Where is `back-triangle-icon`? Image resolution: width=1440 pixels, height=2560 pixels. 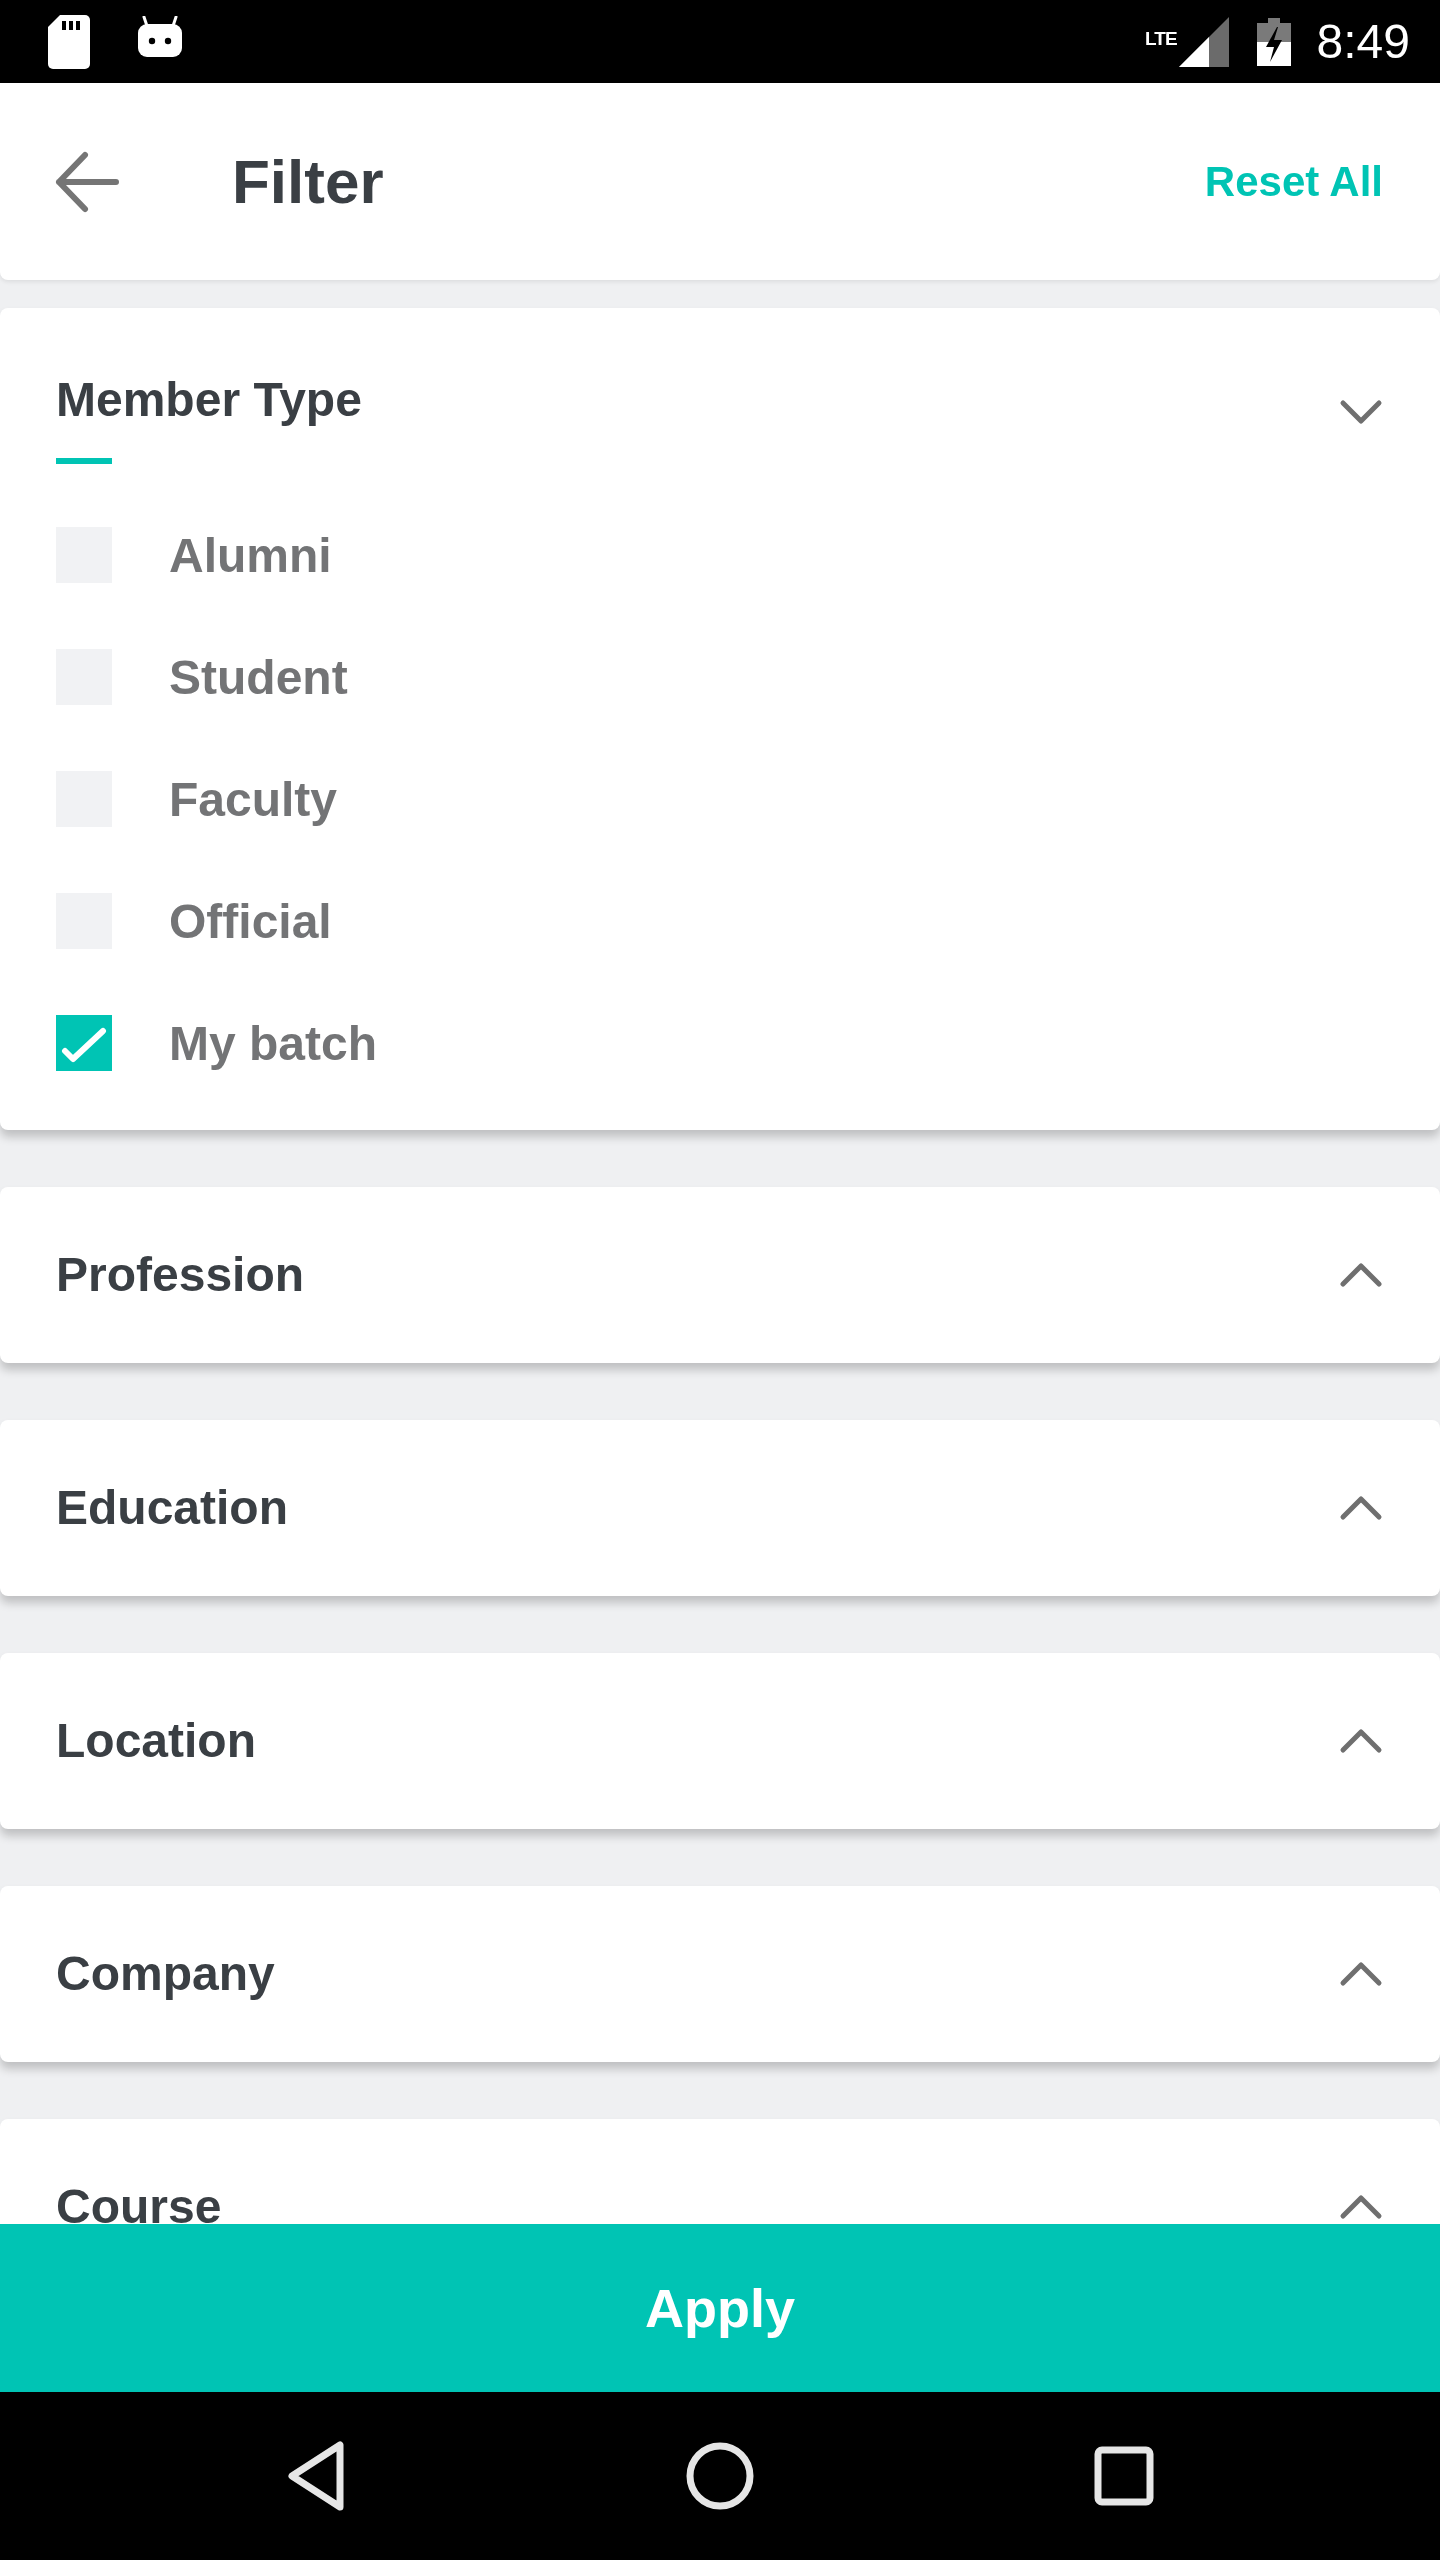 back-triangle-icon is located at coordinates (316, 2476).